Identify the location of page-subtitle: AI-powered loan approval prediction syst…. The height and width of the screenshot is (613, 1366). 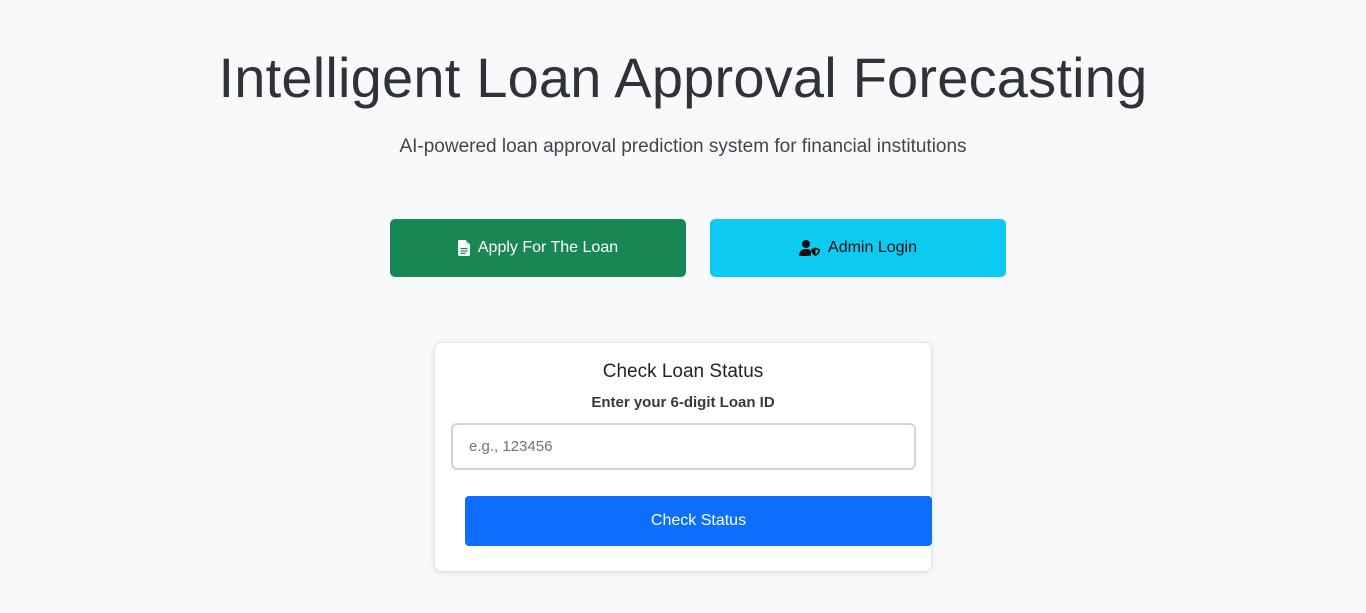
(683, 146).